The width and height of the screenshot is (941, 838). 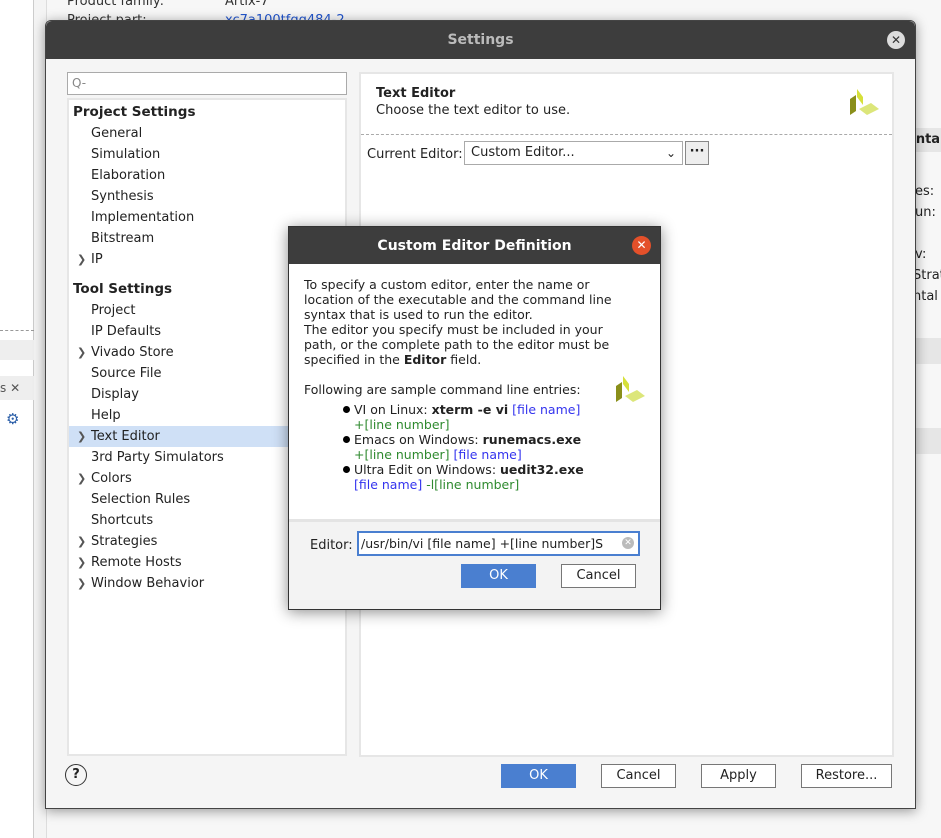 I want to click on tab-close-button: s ✕, so click(x=17, y=388).